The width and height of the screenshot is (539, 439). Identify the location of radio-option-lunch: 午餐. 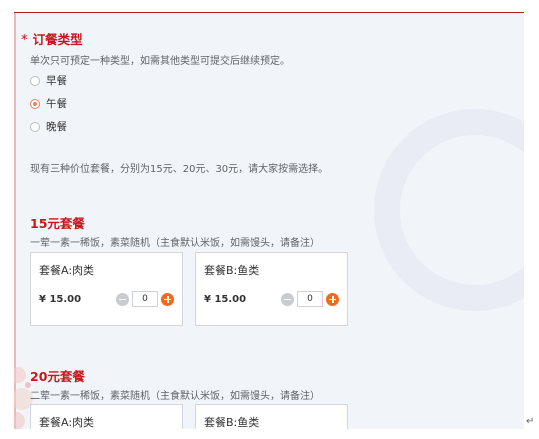
(48, 103).